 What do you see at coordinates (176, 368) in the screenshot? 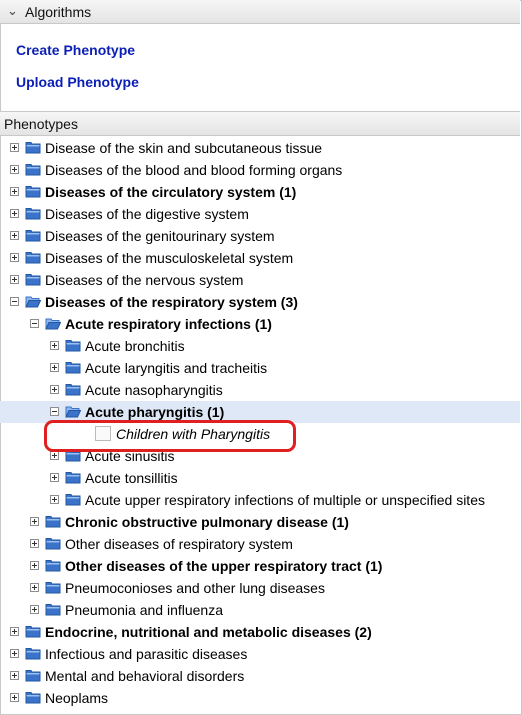
I see `tree-node-label: Acute laryngitis and tracheitis` at bounding box center [176, 368].